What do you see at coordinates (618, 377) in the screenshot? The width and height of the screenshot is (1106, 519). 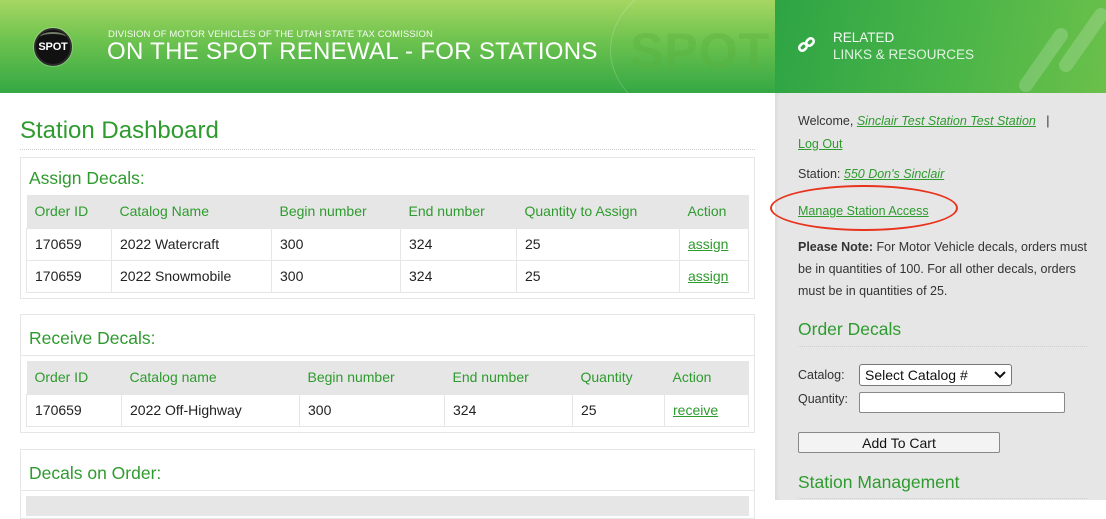 I see `col-quantity: Quantity` at bounding box center [618, 377].